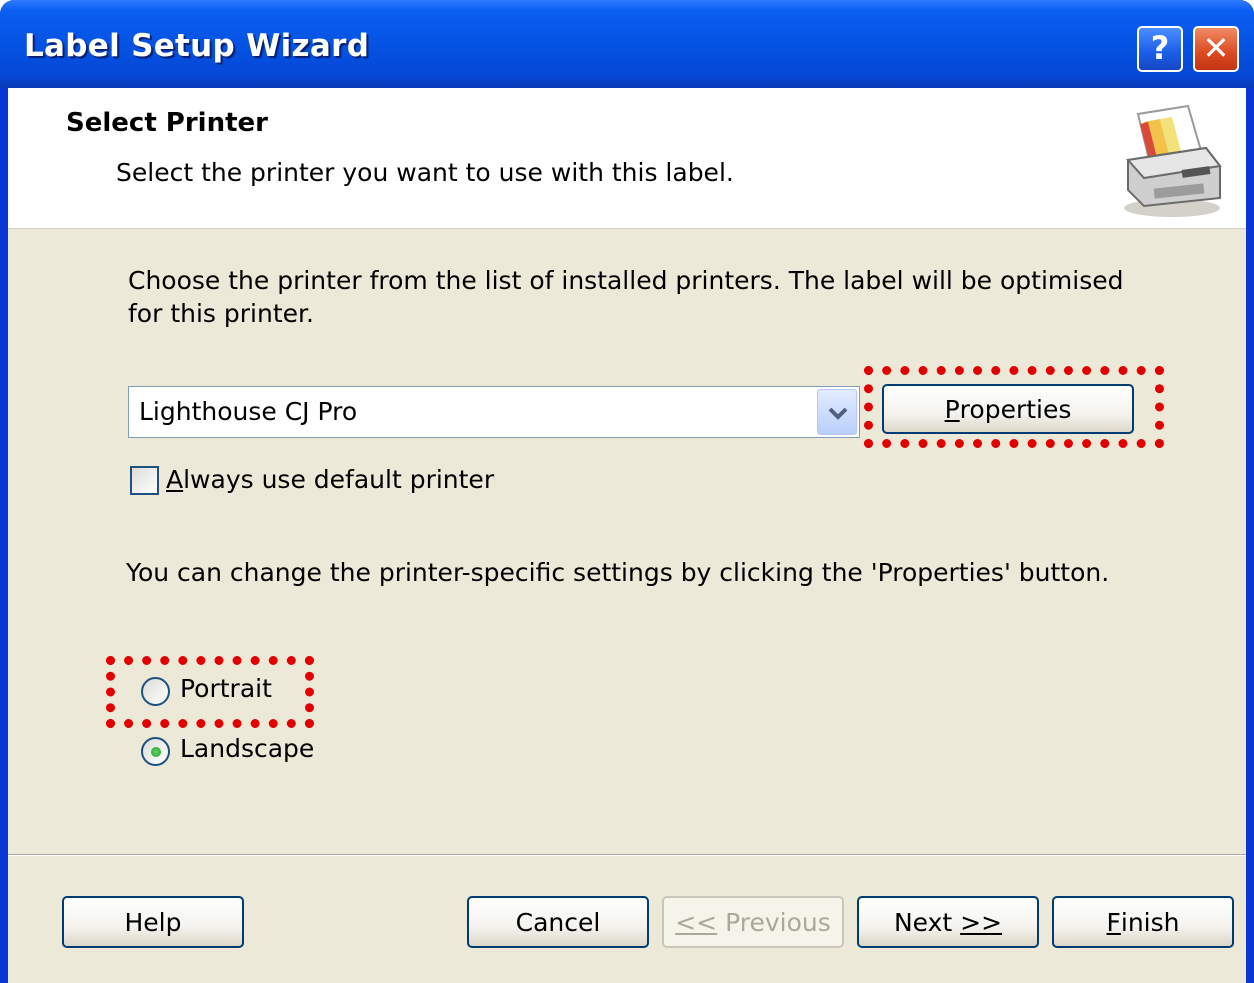 Image resolution: width=1254 pixels, height=983 pixels. I want to click on help-title-button: ?, so click(1160, 49).